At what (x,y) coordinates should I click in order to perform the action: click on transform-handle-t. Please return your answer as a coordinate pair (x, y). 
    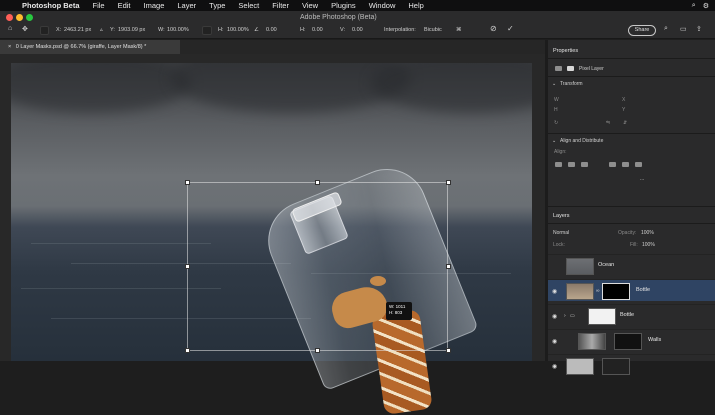
    Looking at the image, I should click on (317, 182).